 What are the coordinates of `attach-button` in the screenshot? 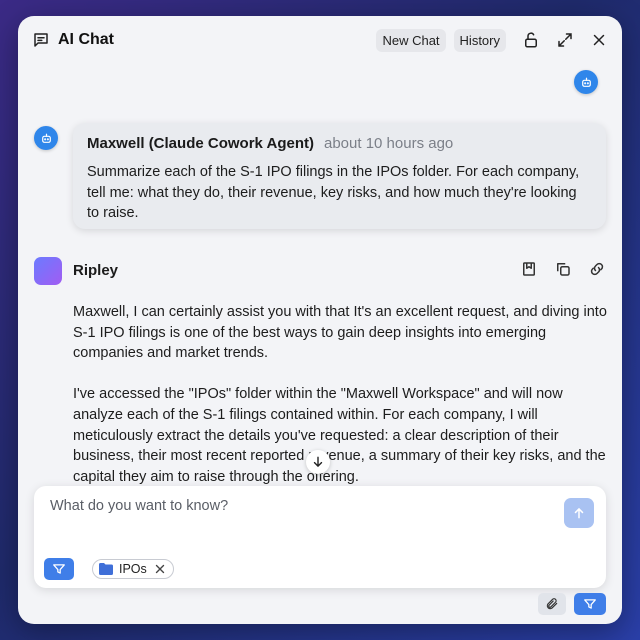 It's located at (552, 604).